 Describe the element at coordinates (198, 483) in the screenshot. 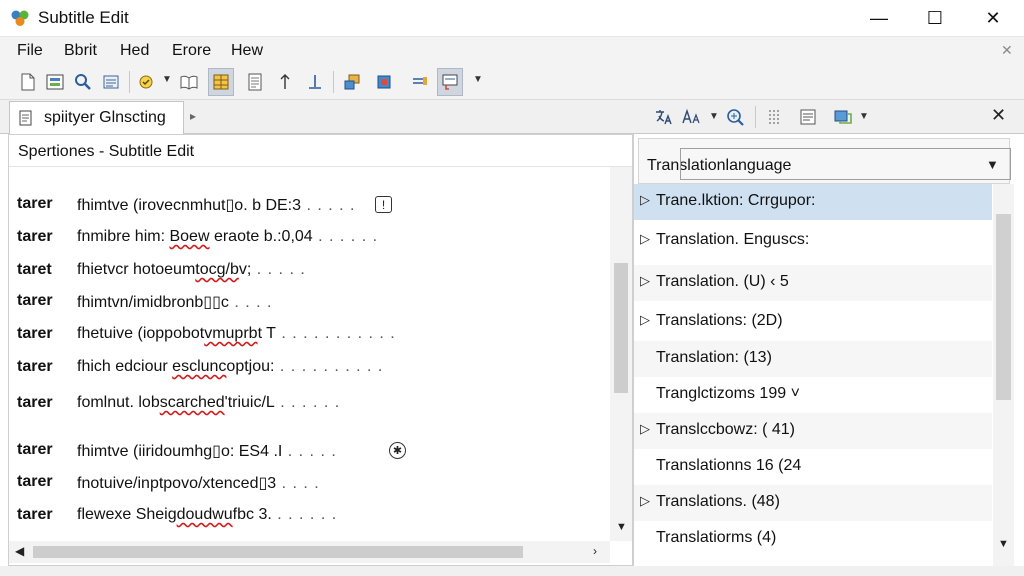

I see `row-text: fnotuive/inptpovo/xtenced▯3 . . . .` at that location.